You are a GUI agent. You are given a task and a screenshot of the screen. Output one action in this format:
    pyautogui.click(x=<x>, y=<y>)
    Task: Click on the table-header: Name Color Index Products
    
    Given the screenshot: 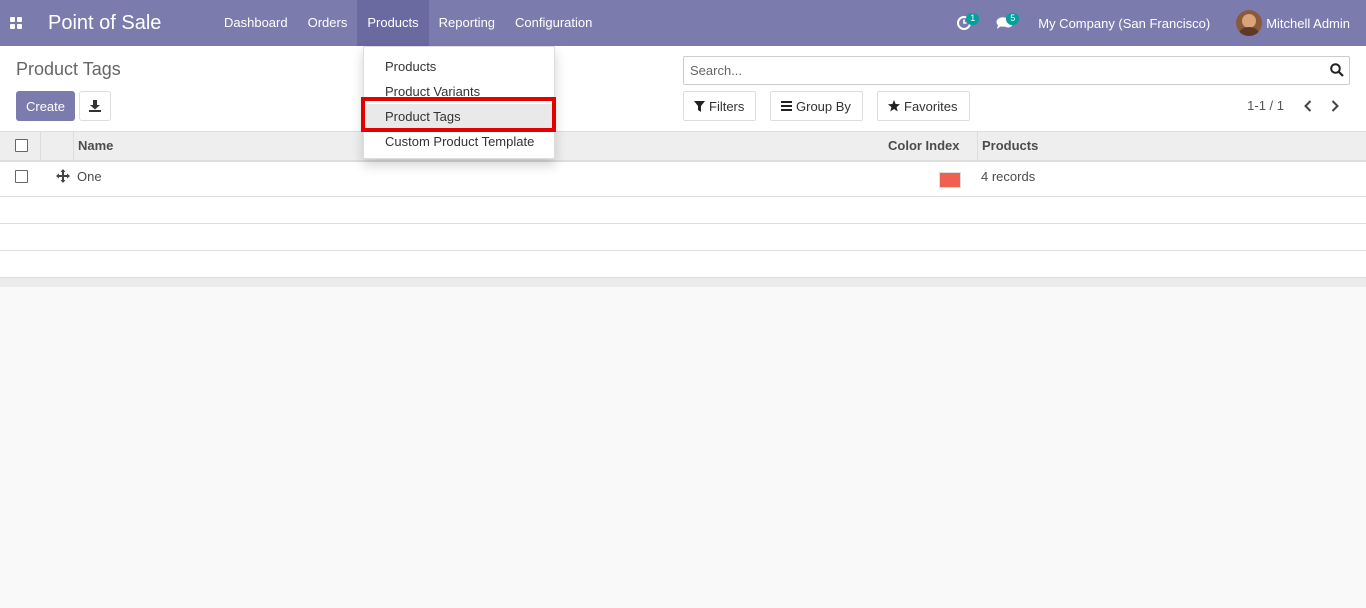 What is the action you would take?
    pyautogui.click(x=683, y=147)
    